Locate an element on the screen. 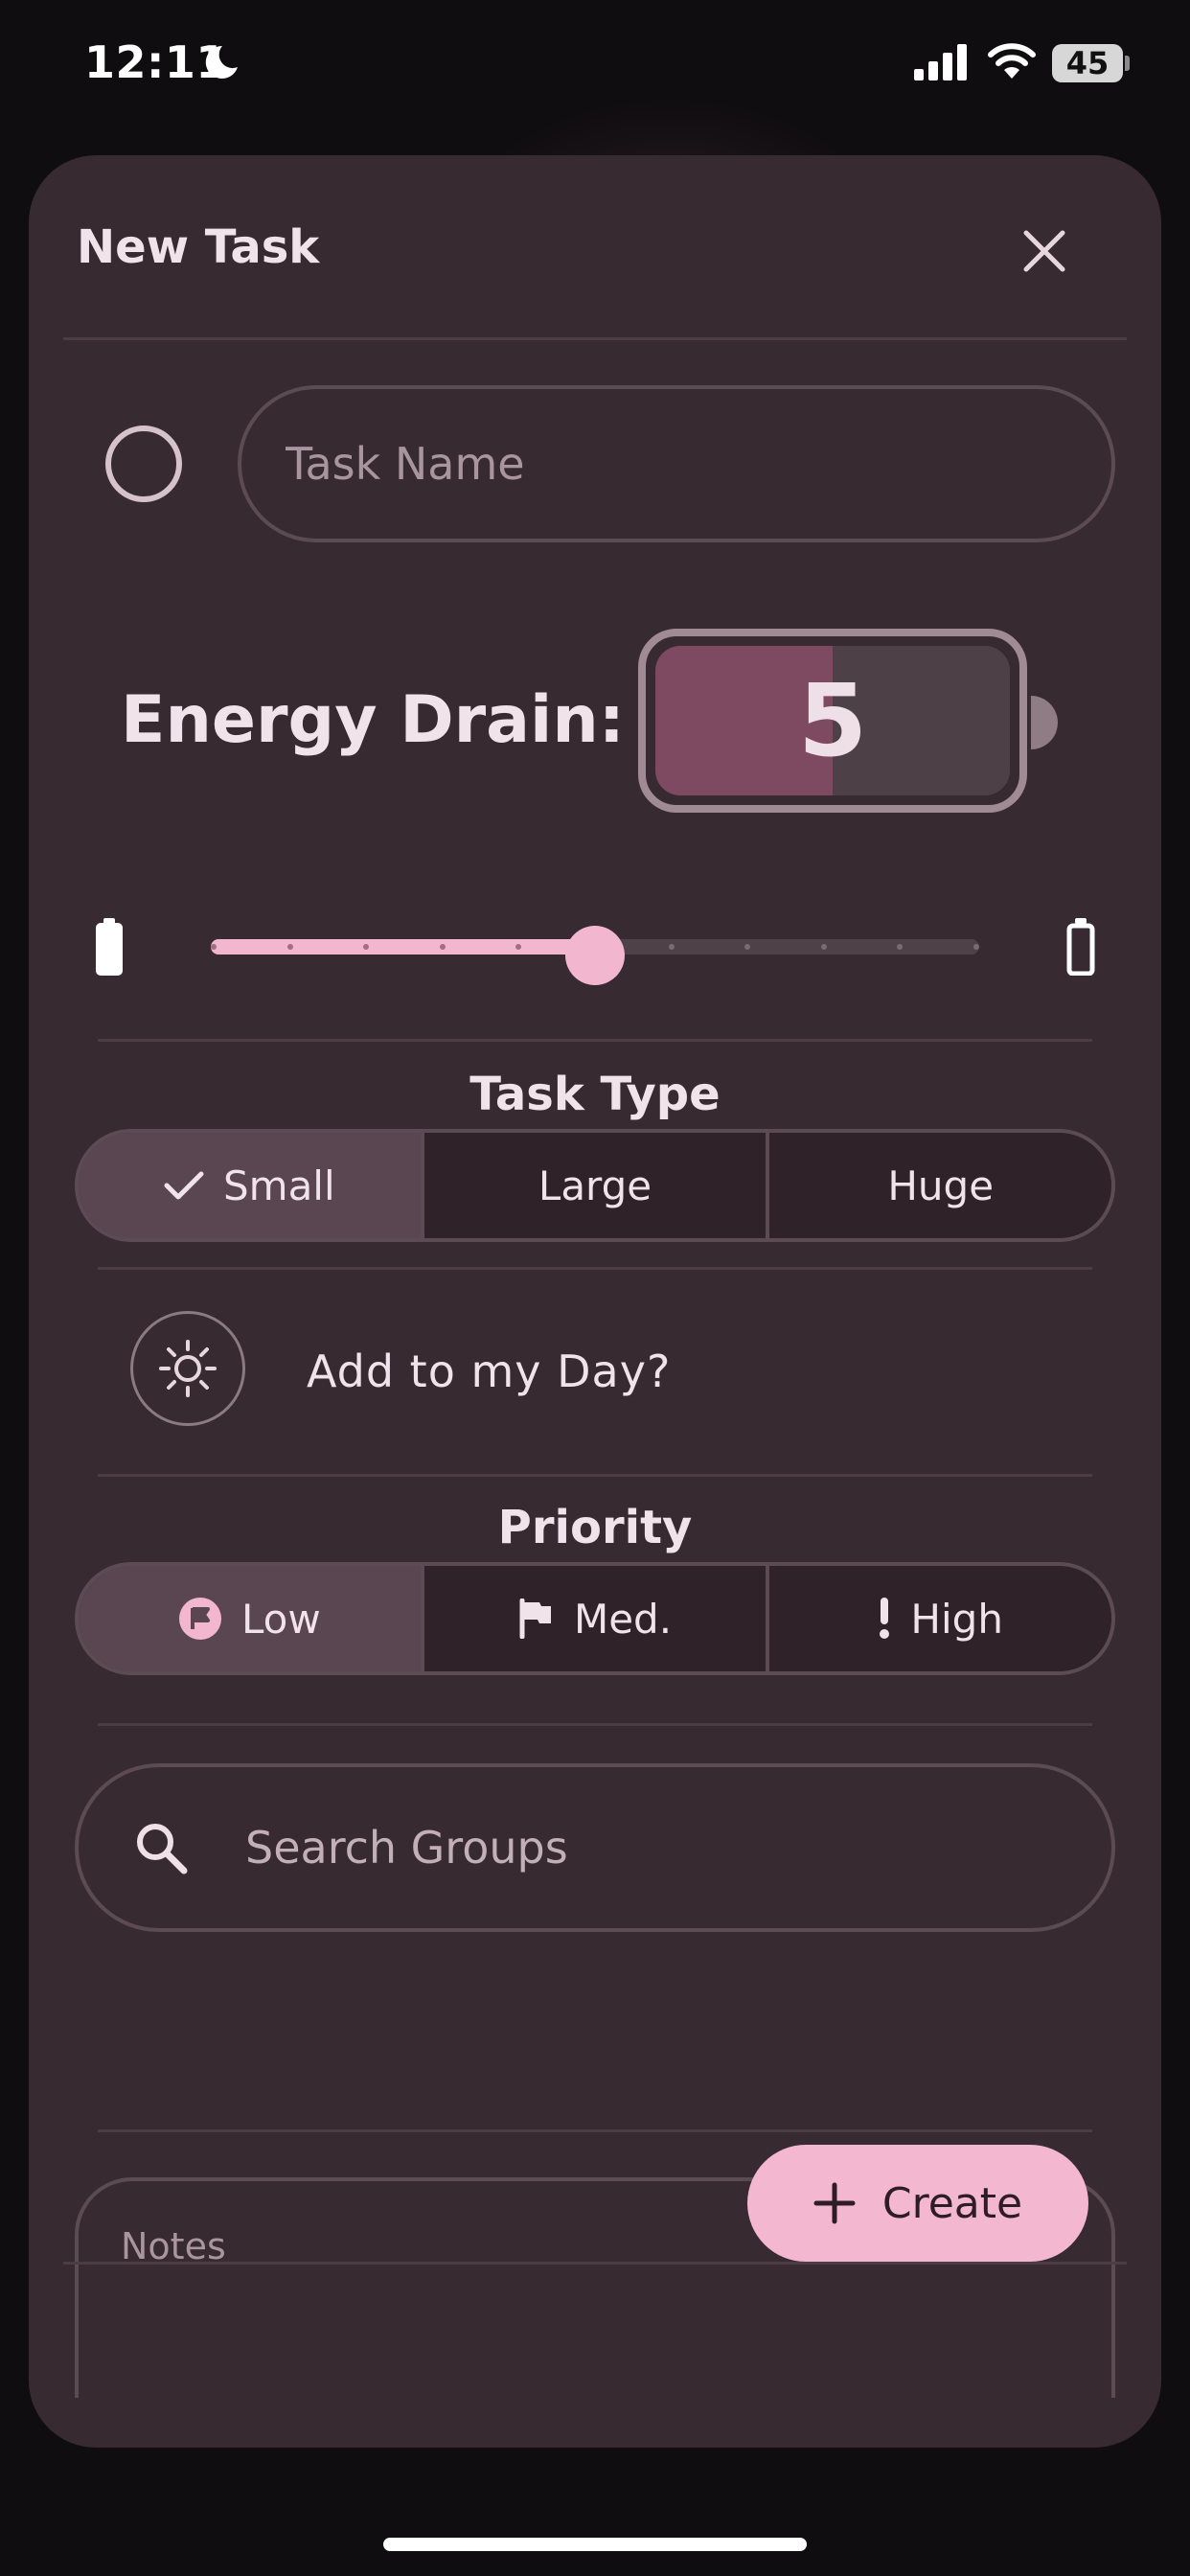  battery-cap is located at coordinates (1044, 722).